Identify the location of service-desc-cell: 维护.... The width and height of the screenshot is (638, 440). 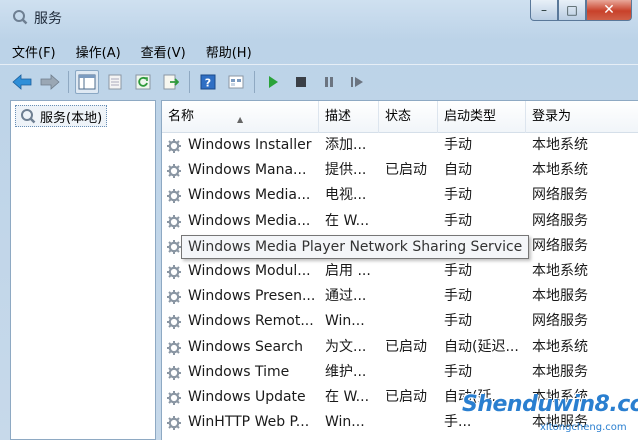
(346, 371).